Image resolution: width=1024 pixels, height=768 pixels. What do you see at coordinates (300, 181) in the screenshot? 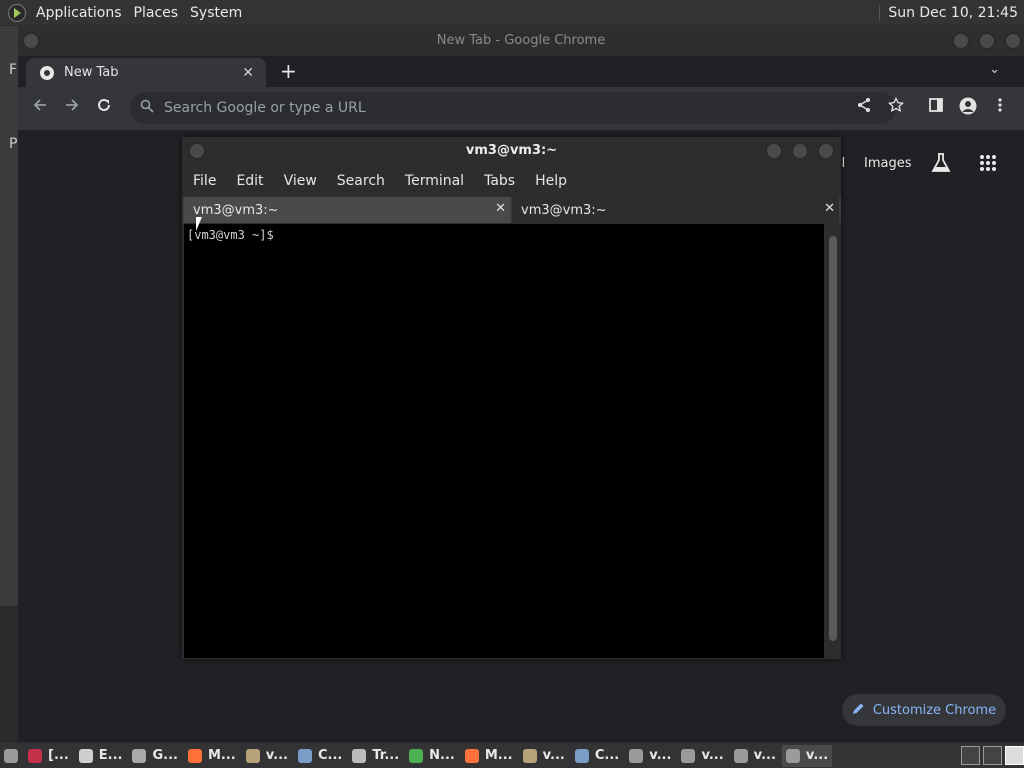
I see `menu-view: View` at bounding box center [300, 181].